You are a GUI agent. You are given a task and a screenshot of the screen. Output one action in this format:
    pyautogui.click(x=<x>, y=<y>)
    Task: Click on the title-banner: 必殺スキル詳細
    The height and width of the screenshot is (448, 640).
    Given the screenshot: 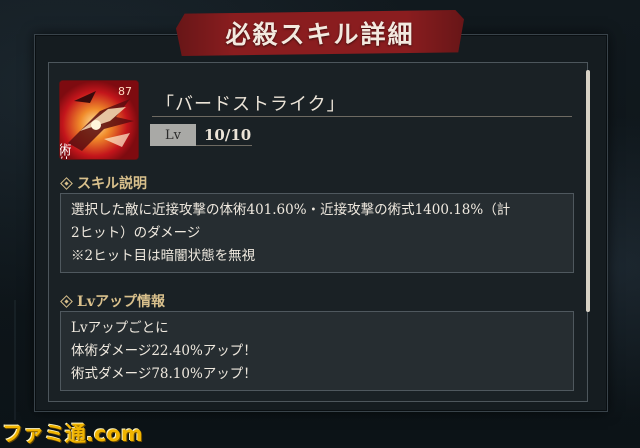 What is the action you would take?
    pyautogui.click(x=320, y=33)
    